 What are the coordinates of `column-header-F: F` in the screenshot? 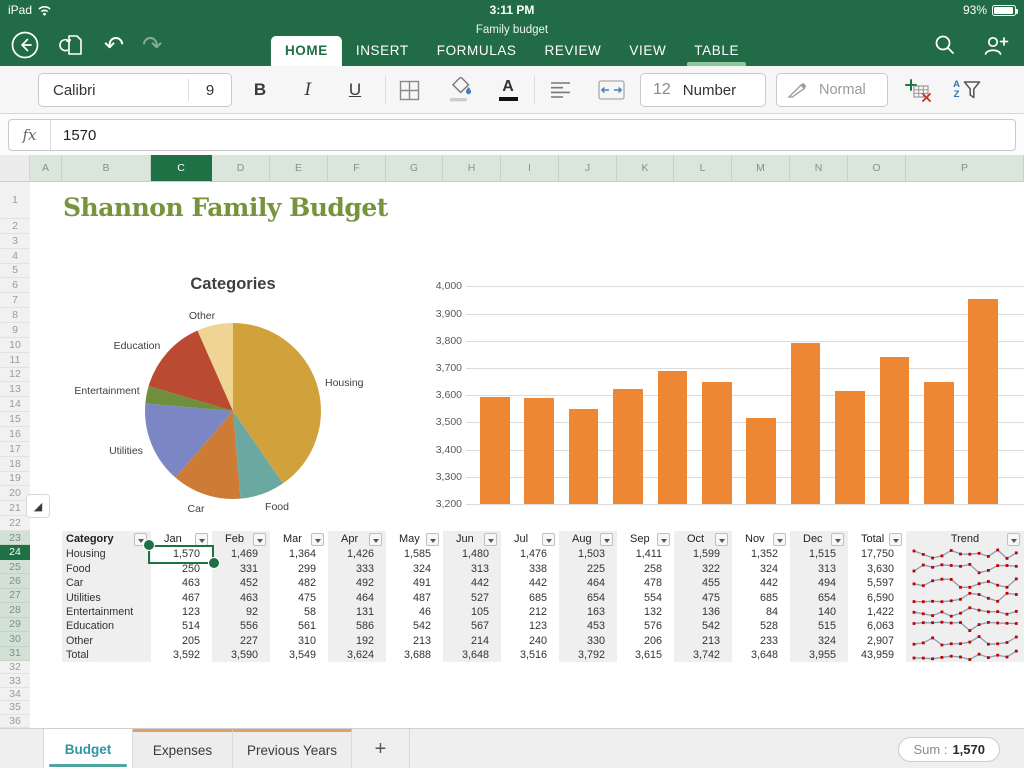 It's located at (357, 168).